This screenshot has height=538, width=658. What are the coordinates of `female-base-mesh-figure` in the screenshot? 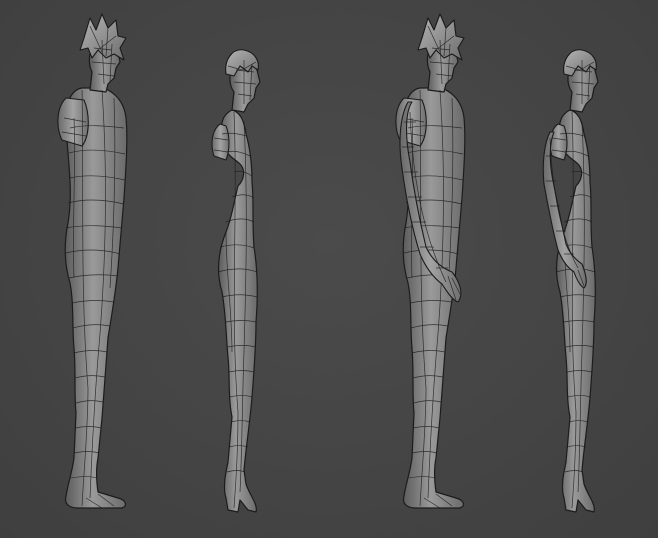 It's located at (236, 281).